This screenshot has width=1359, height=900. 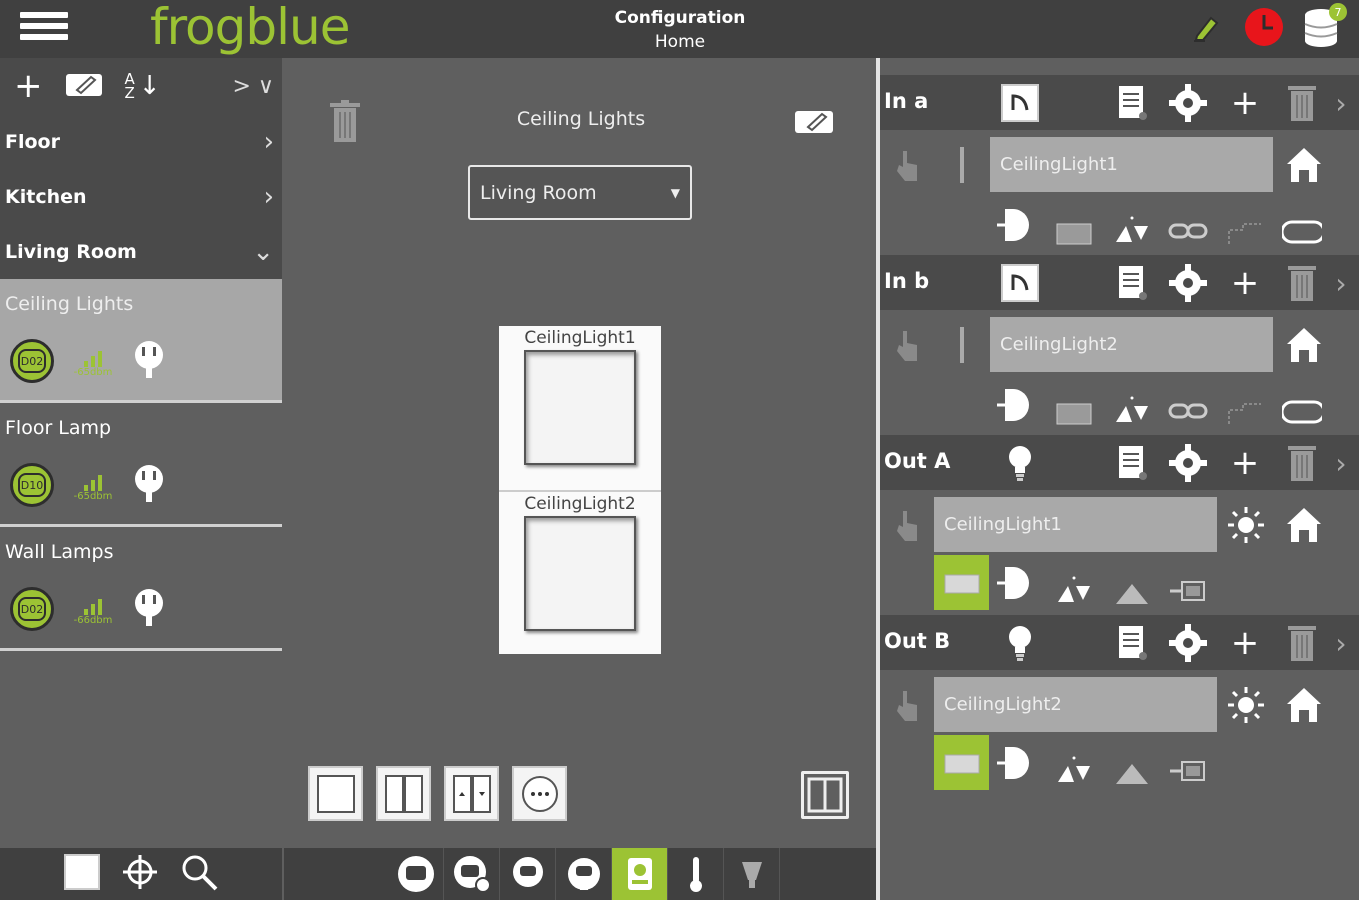 I want to click on split-view-icon, so click(x=825, y=795).